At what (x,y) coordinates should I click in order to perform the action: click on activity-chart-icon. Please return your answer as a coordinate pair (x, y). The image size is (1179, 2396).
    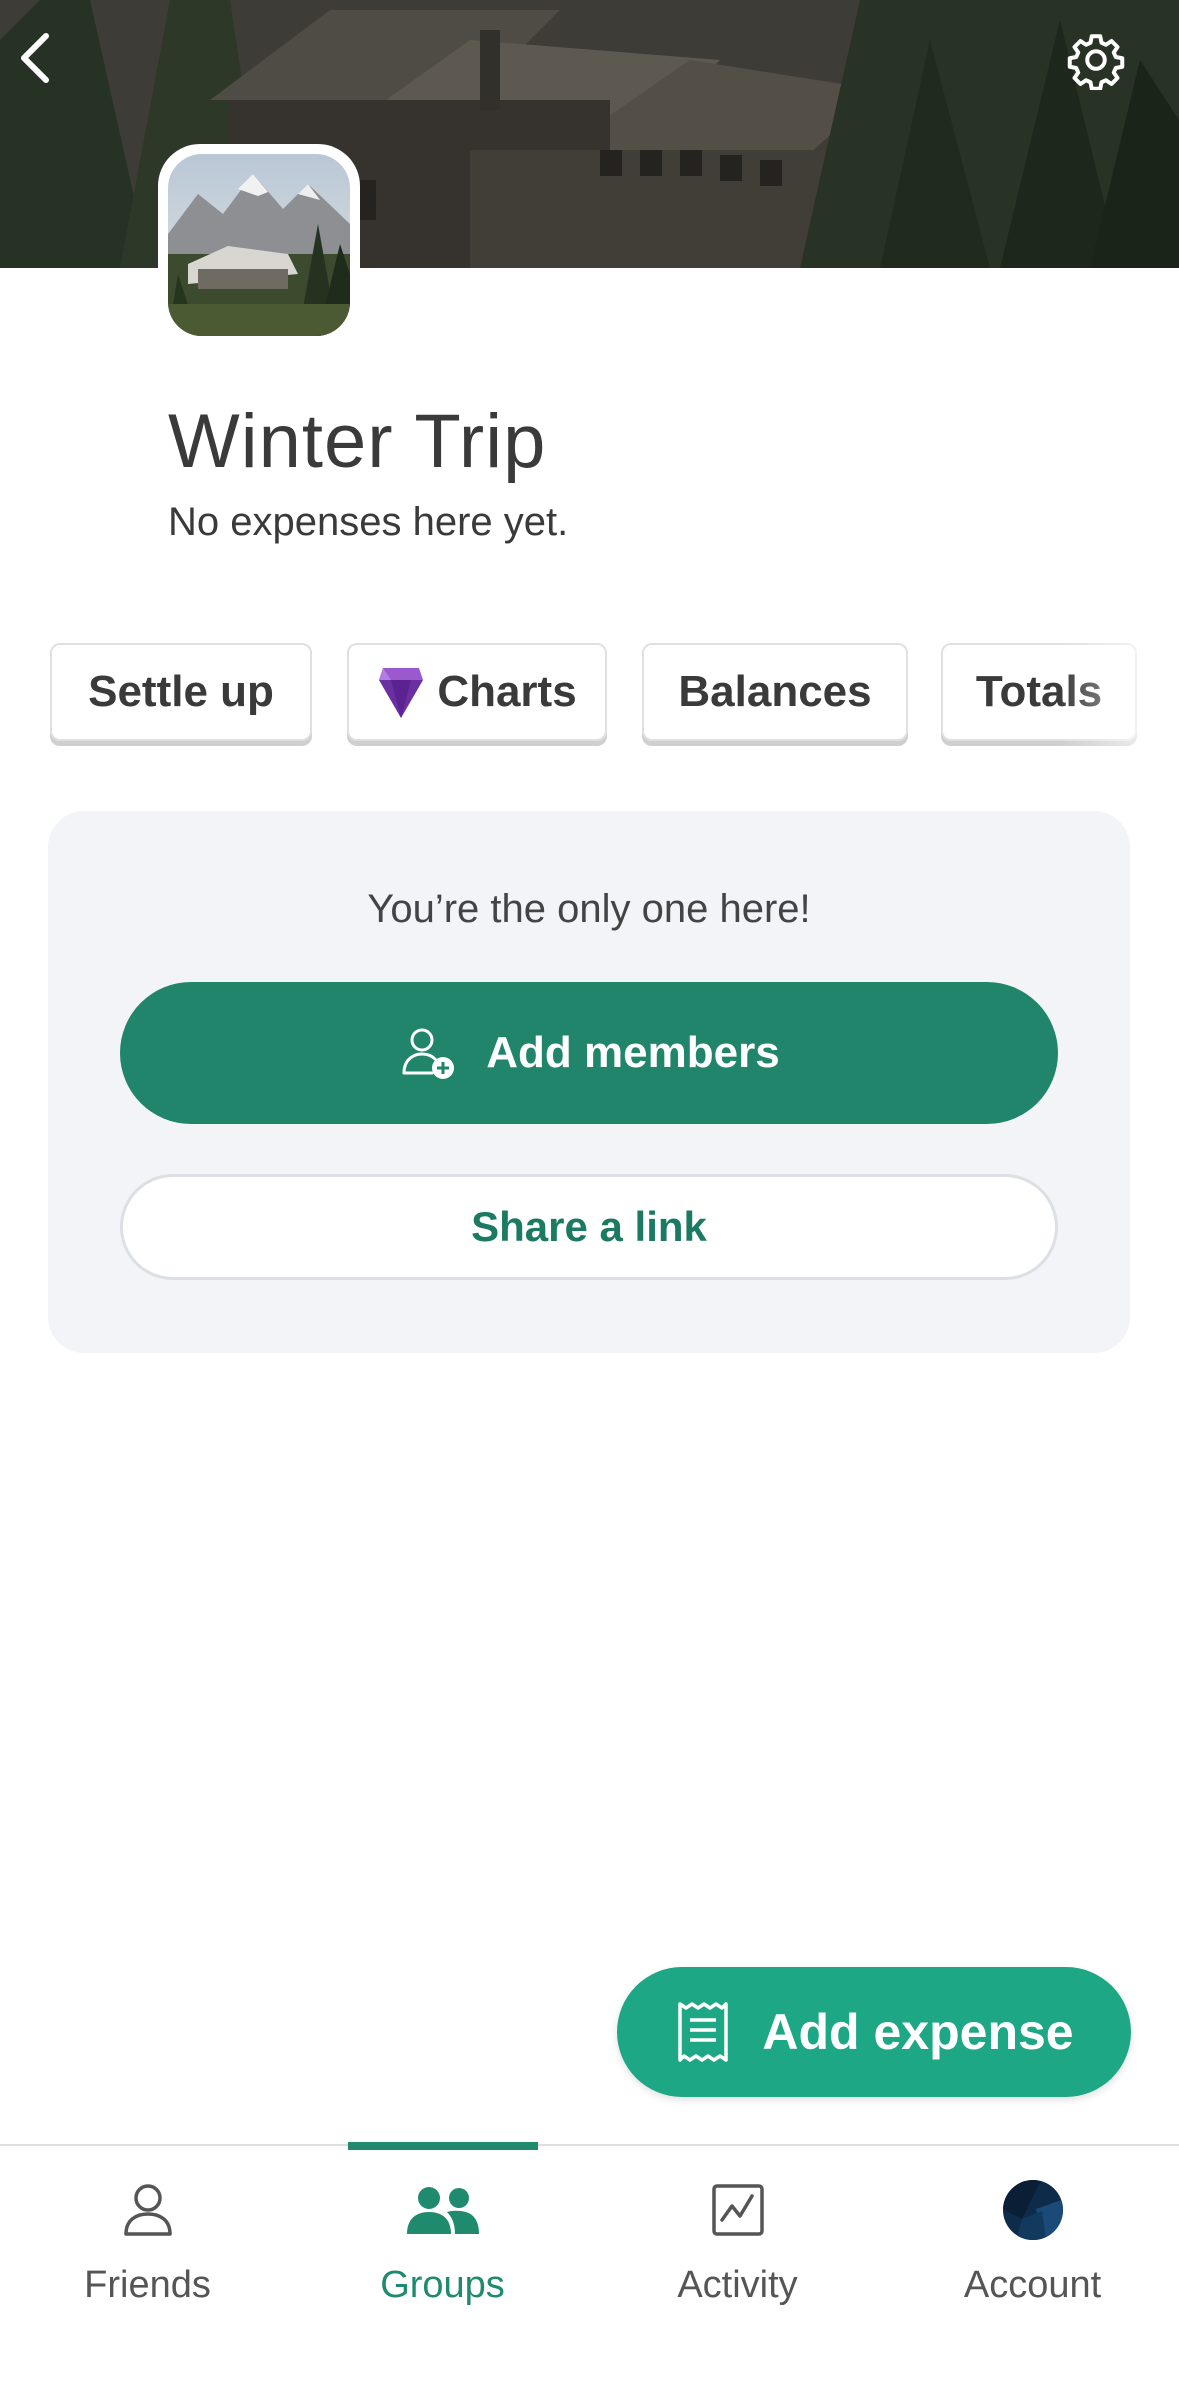
    Looking at the image, I should click on (737, 2210).